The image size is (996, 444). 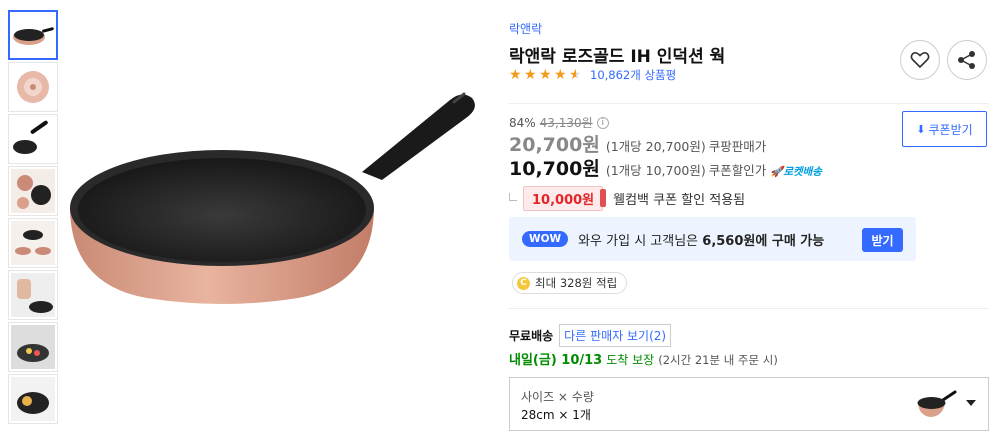 What do you see at coordinates (633, 75) in the screenshot?
I see `review-count-link: 10,862개 상품평` at bounding box center [633, 75].